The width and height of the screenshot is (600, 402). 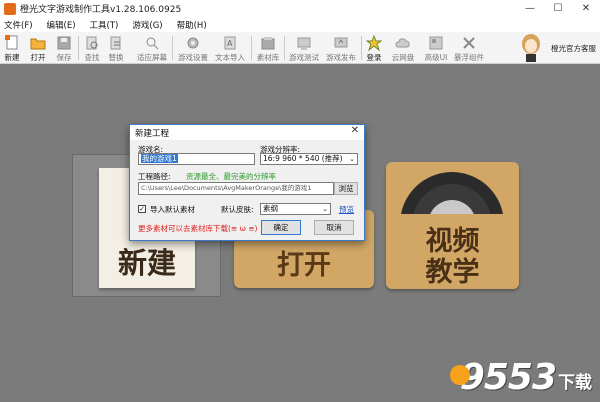 What do you see at coordinates (92, 43) in the screenshot?
I see `find-icon` at bounding box center [92, 43].